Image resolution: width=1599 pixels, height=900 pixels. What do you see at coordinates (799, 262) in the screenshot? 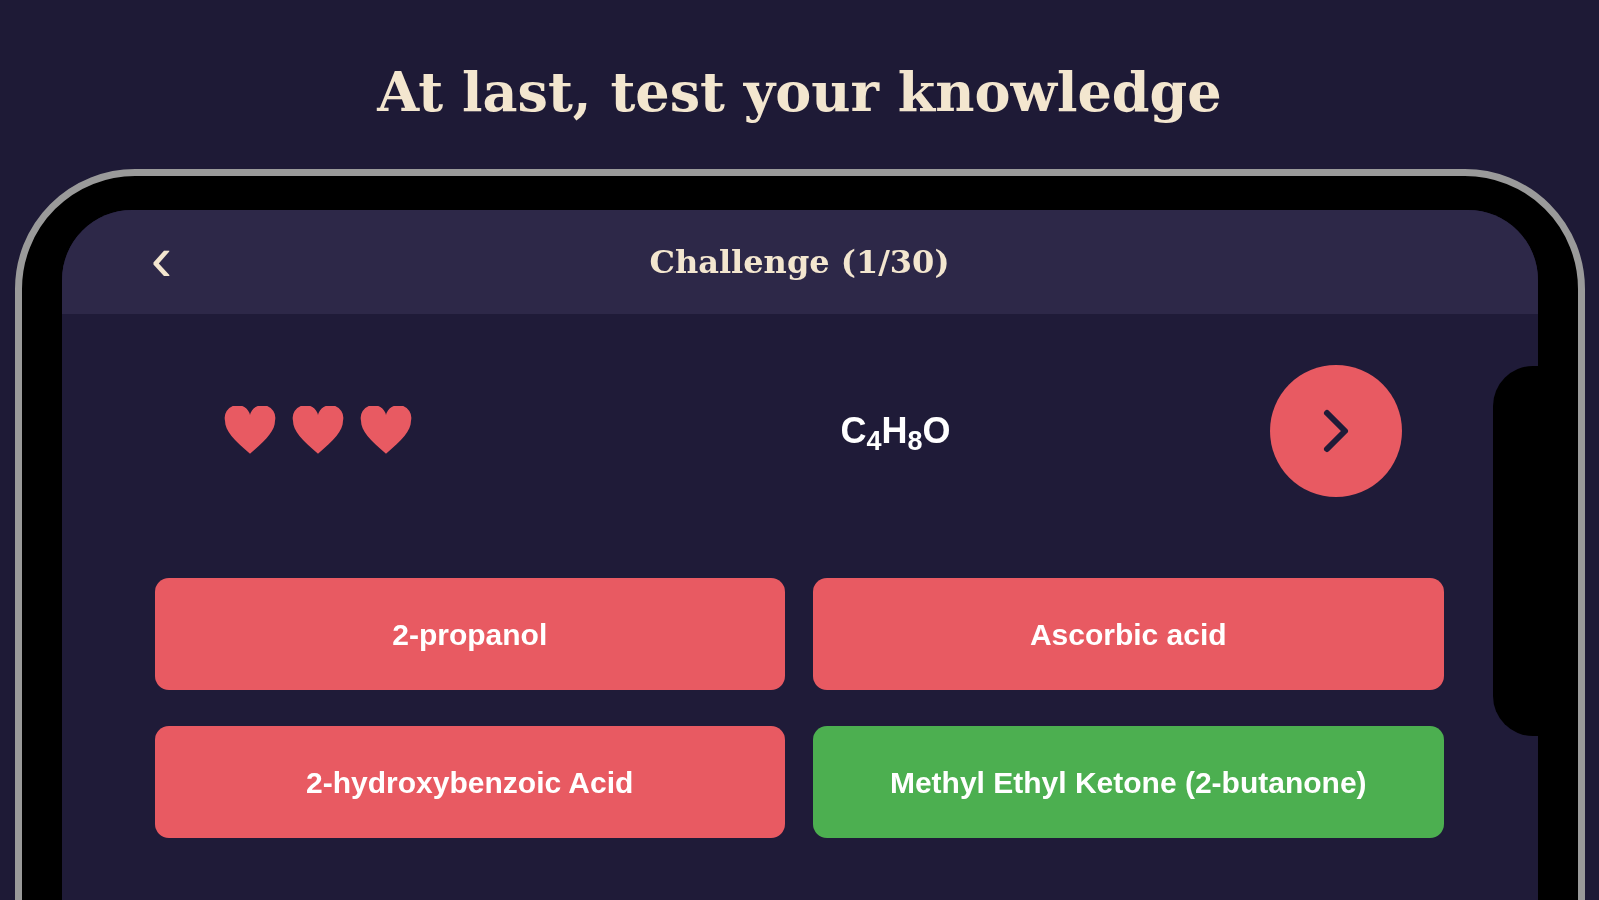
I see `screen-title: Challenge (1/30)` at bounding box center [799, 262].